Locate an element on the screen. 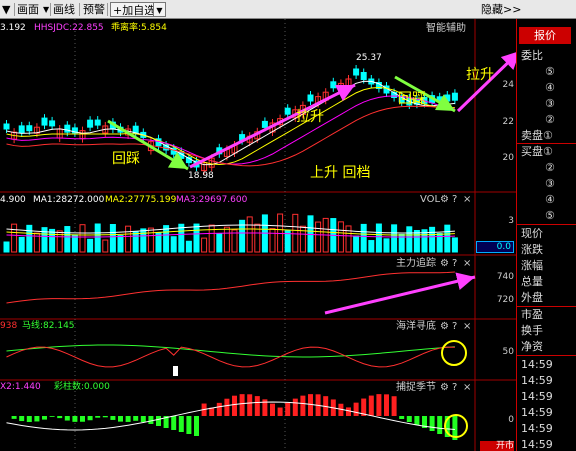 The height and width of the screenshot is (451, 576). season-axis-tick: 0 is located at coordinates (511, 420).